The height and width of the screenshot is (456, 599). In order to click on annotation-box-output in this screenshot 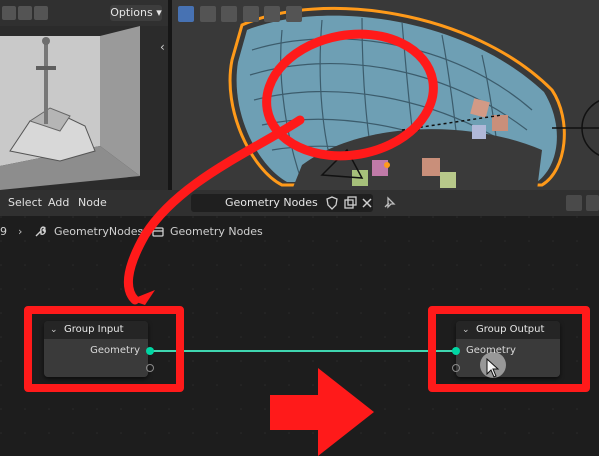, I will do `click(509, 349)`.